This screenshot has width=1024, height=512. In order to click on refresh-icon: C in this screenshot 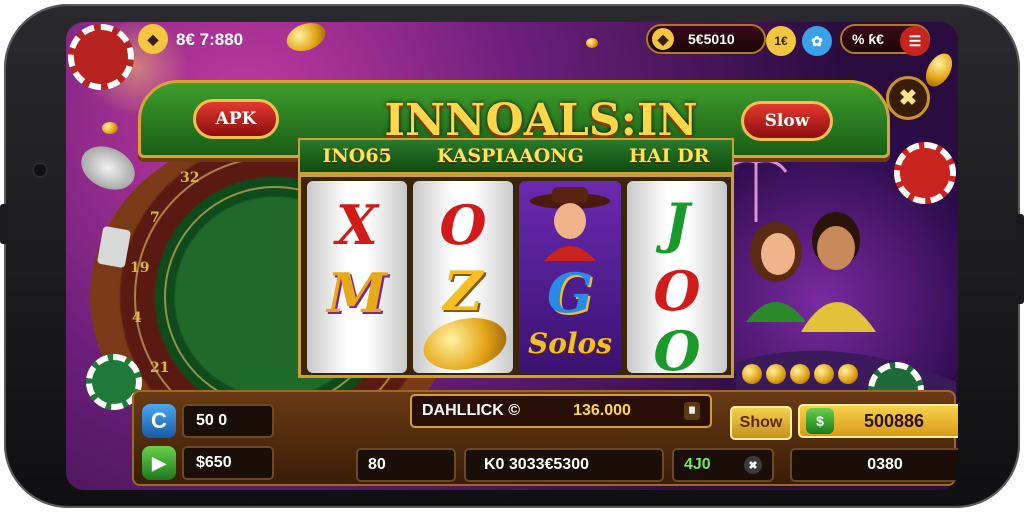, I will do `click(159, 421)`.